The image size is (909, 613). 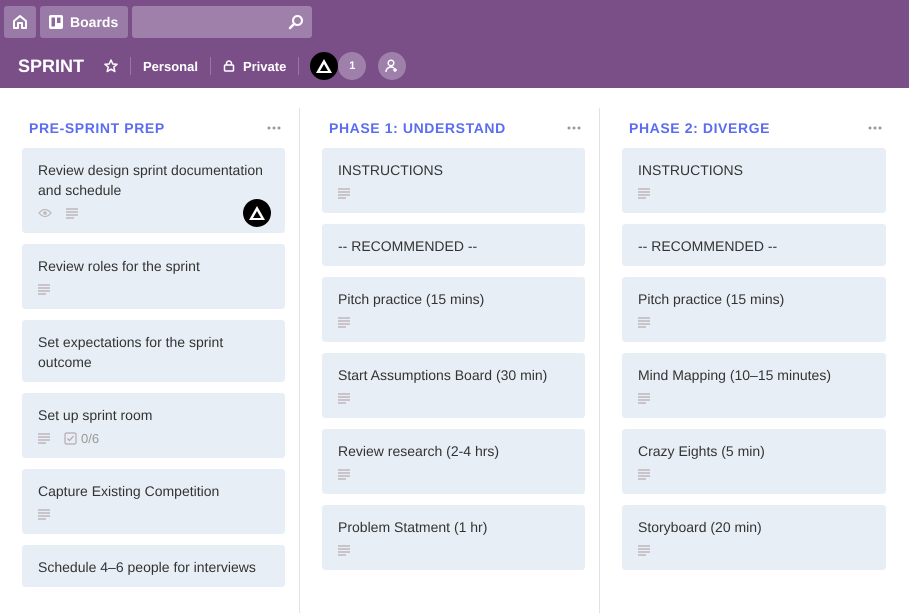 What do you see at coordinates (170, 66) in the screenshot?
I see `team-button: Personal` at bounding box center [170, 66].